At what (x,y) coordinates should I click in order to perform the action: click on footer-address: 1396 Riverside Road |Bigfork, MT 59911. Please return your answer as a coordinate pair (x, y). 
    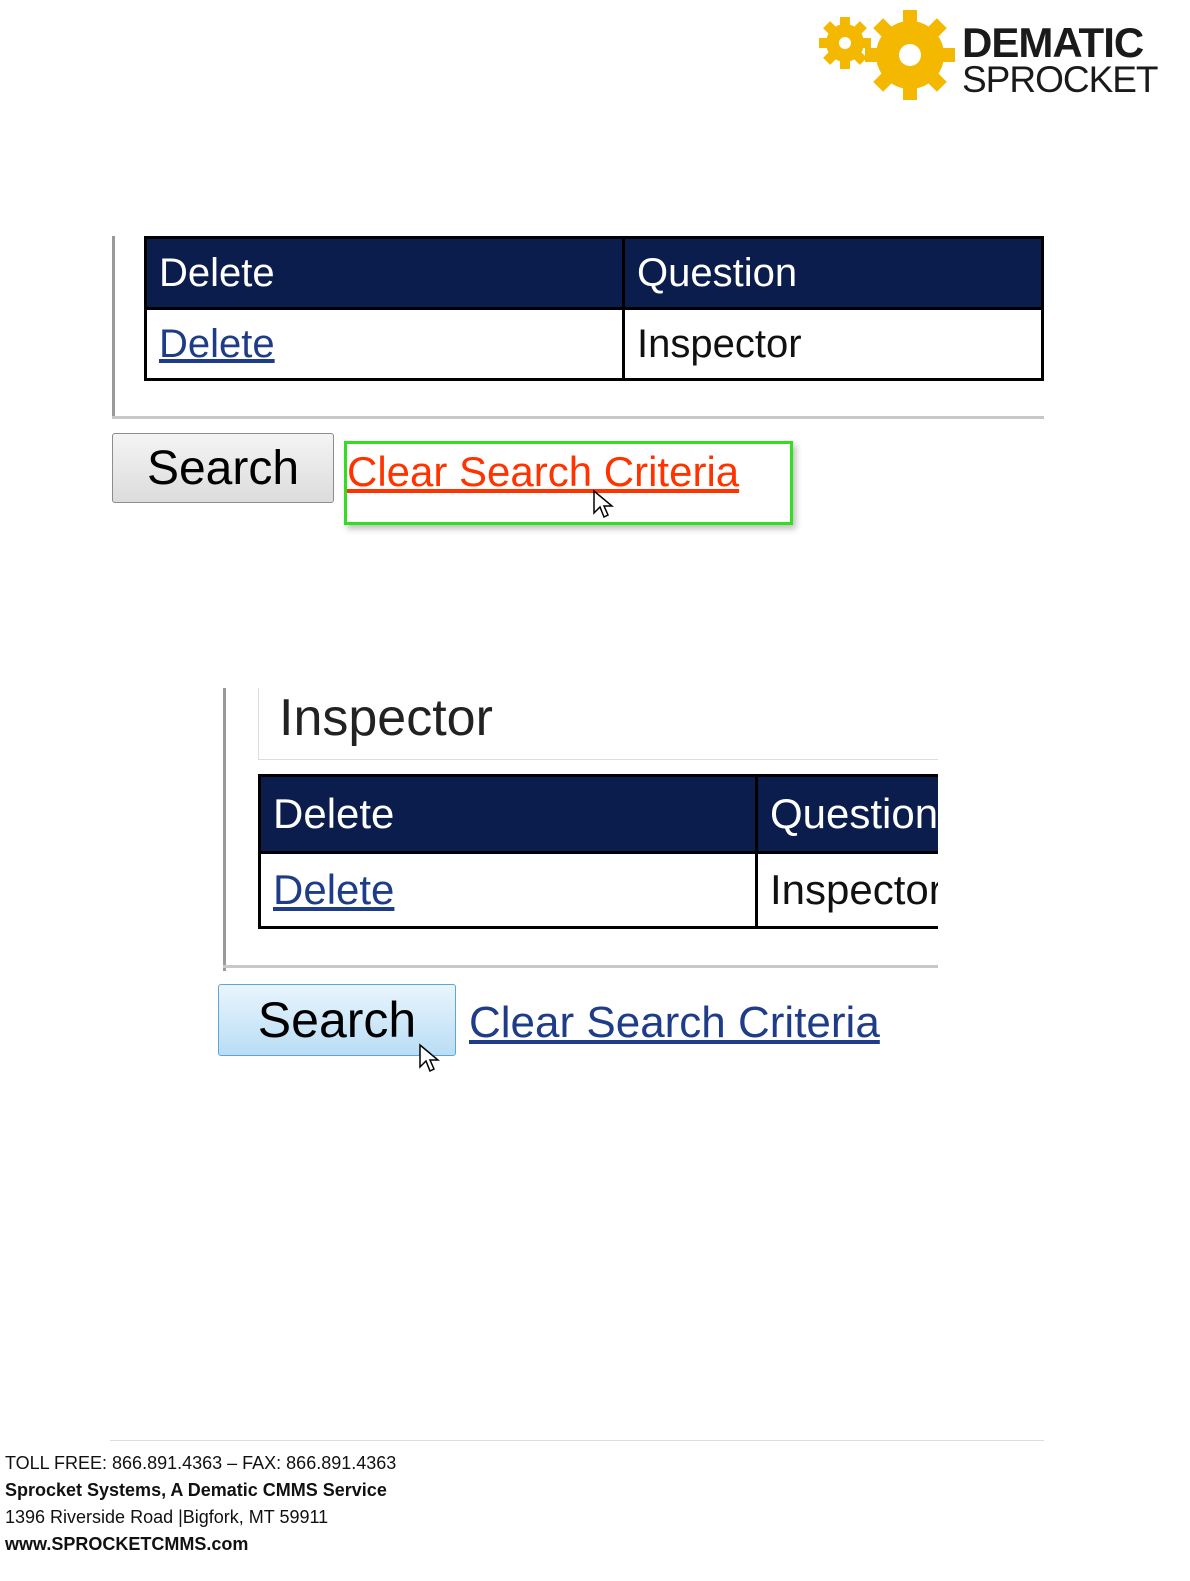
    Looking at the image, I should click on (167, 1517).